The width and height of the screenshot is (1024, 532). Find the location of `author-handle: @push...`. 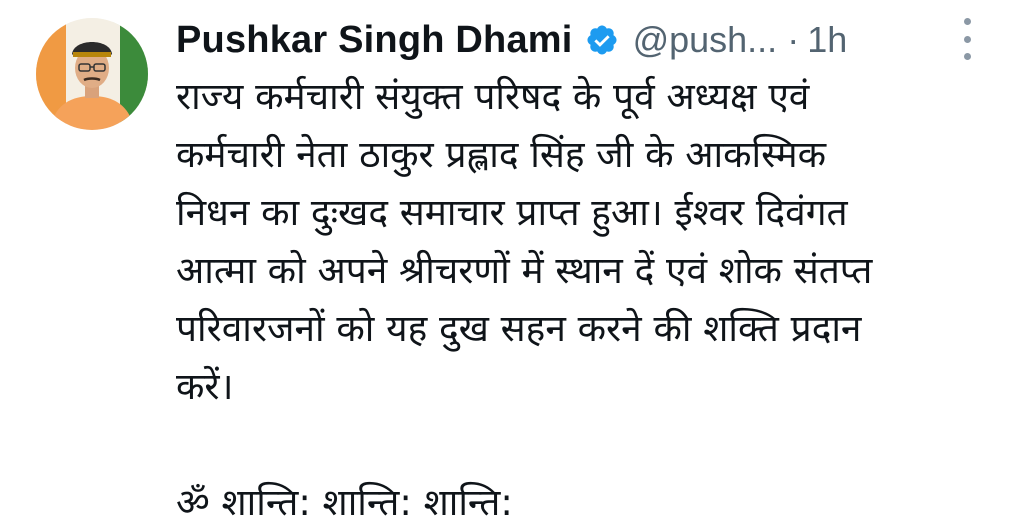

author-handle: @push... is located at coordinates (705, 40).